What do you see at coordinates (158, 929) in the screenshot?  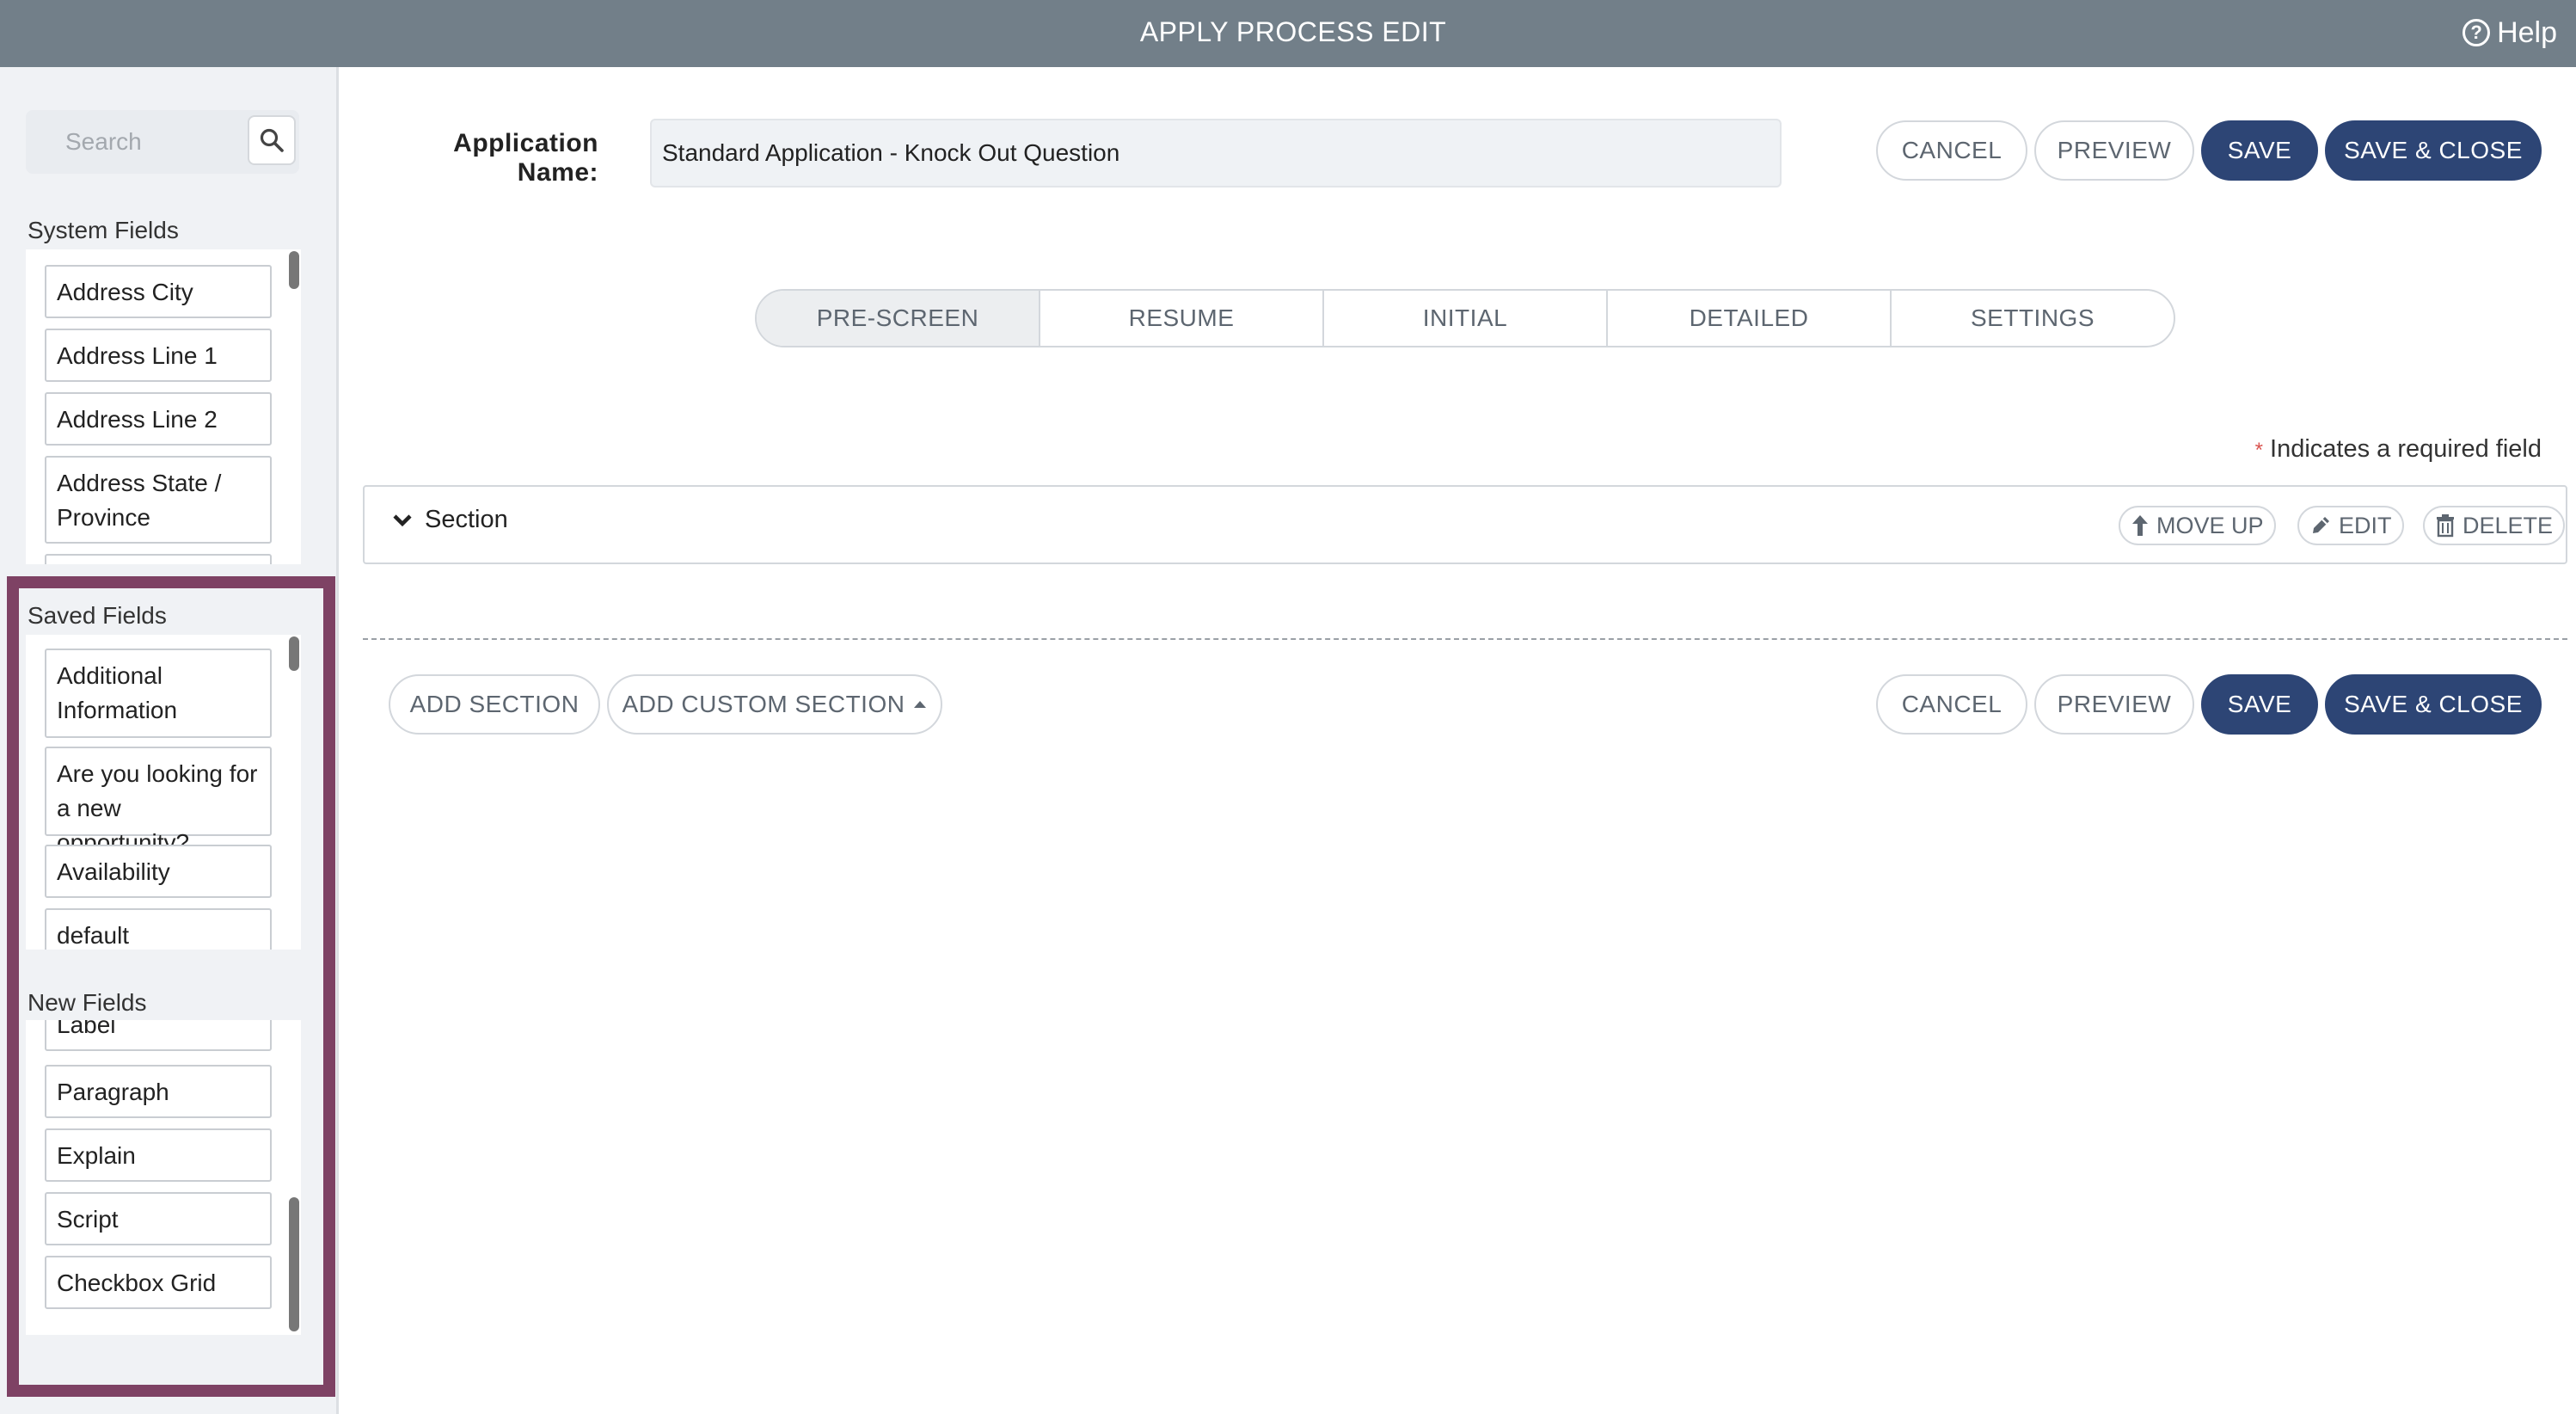 I see `field-item: default` at bounding box center [158, 929].